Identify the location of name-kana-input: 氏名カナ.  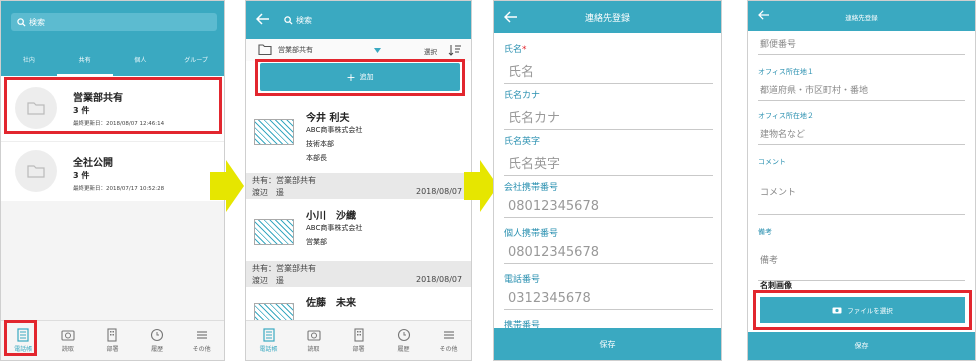
(608, 117).